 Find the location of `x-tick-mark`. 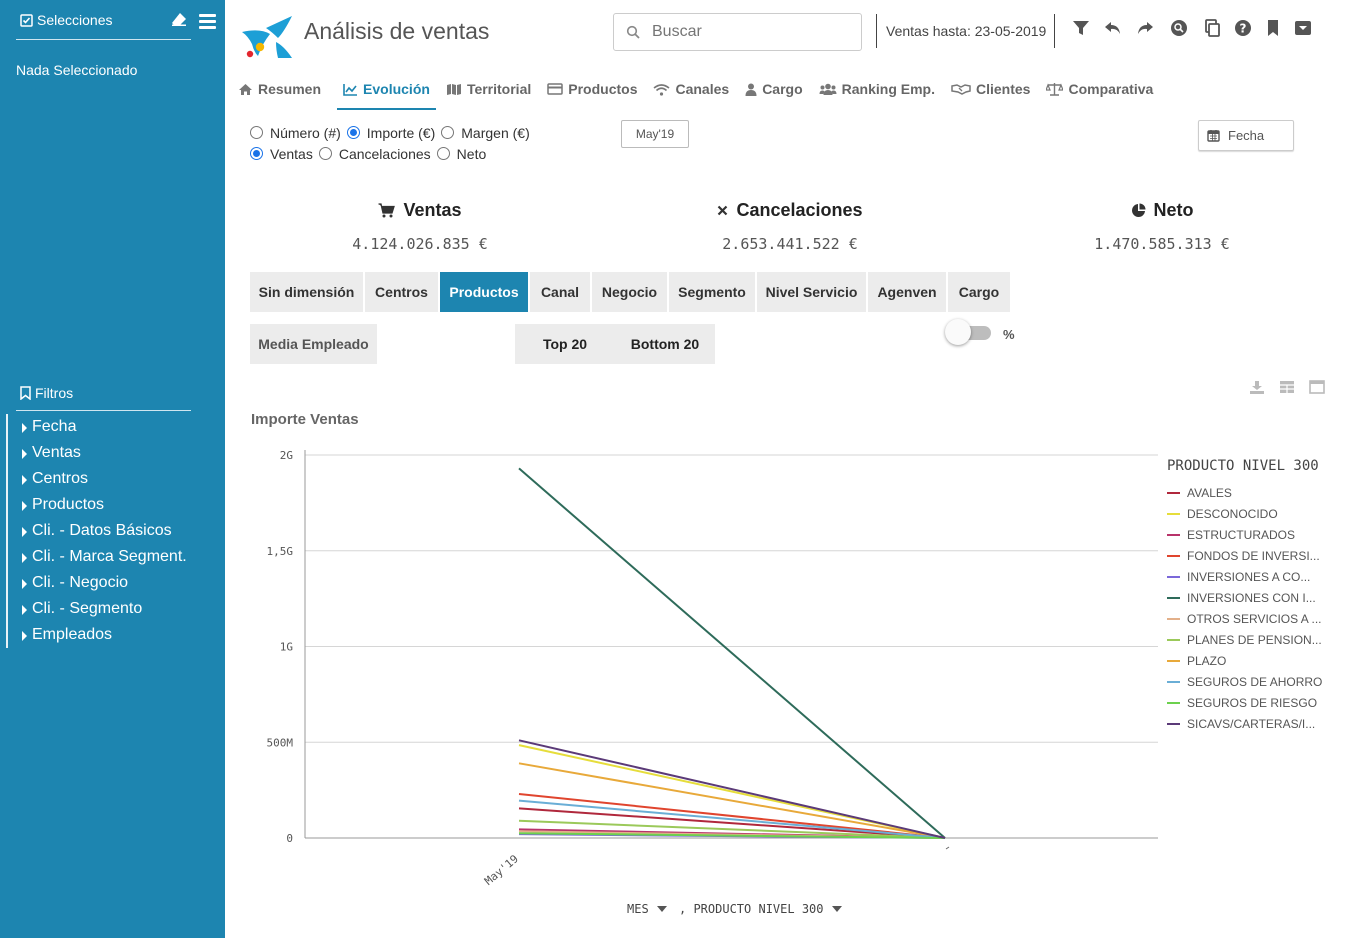

x-tick-mark is located at coordinates (947, 848).